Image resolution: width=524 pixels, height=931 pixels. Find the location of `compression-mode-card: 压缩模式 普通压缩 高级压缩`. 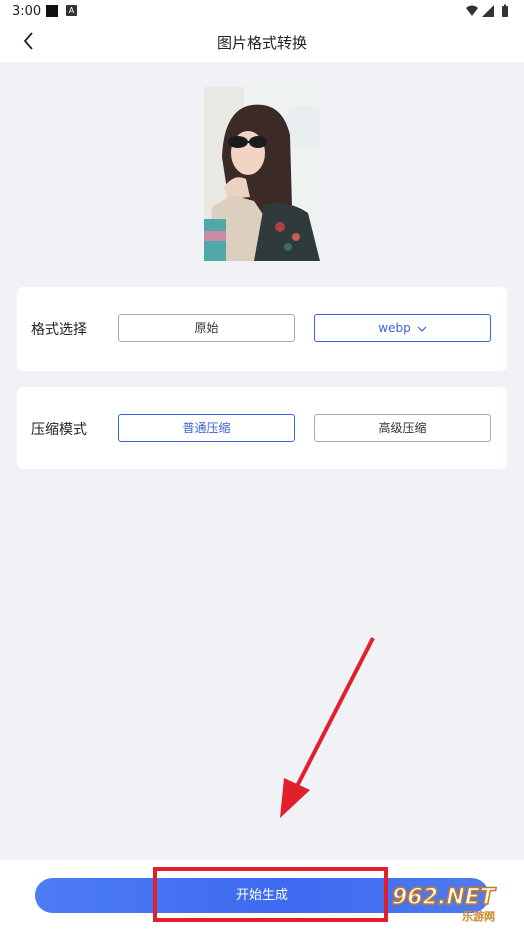

compression-mode-card: 压缩模式 普通压缩 高级压缩 is located at coordinates (262, 428).